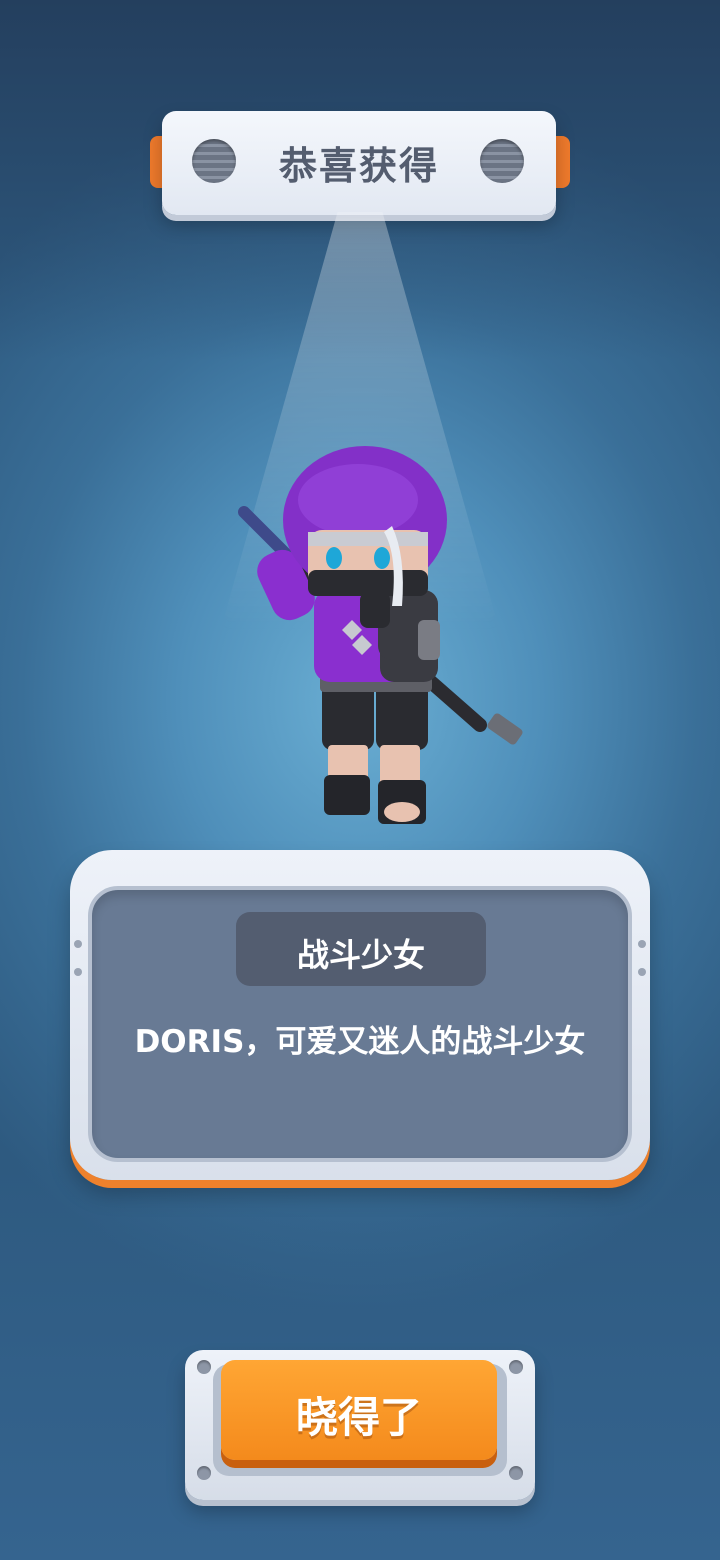 This screenshot has height=1560, width=720. I want to click on reward-banner: 恭喜获得, so click(359, 163).